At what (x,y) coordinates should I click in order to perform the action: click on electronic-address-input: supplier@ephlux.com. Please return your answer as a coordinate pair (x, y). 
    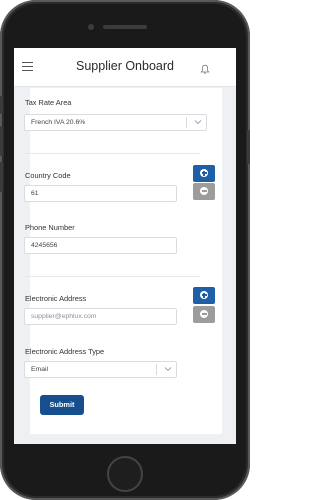
    Looking at the image, I should click on (100, 316).